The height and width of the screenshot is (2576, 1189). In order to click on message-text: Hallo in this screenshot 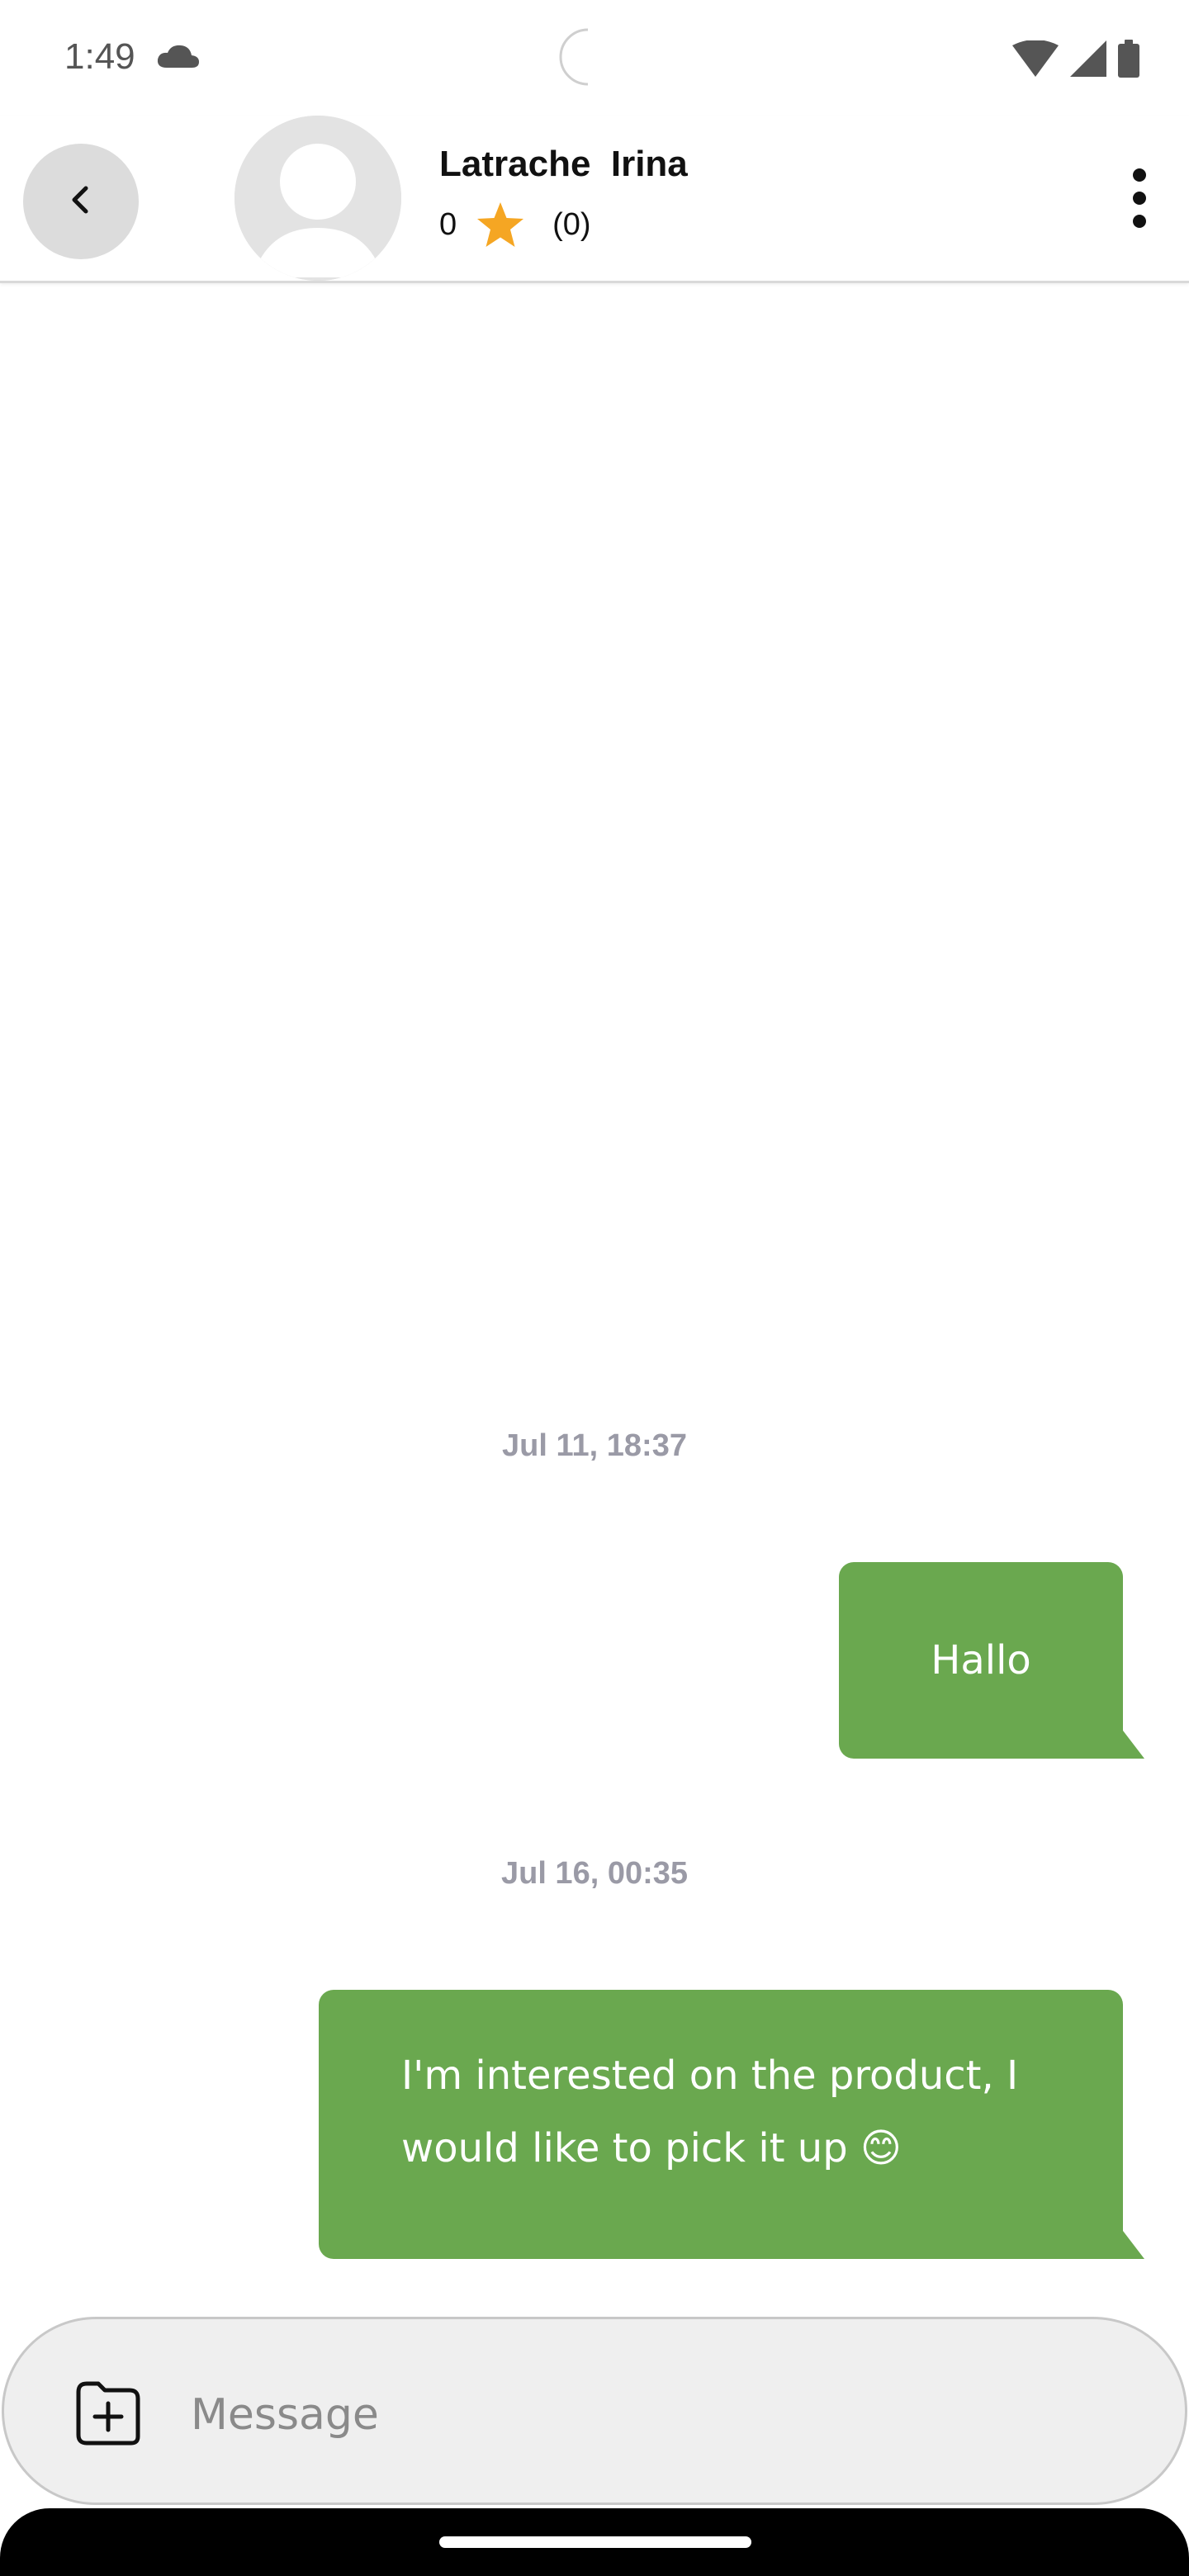, I will do `click(981, 1660)`.